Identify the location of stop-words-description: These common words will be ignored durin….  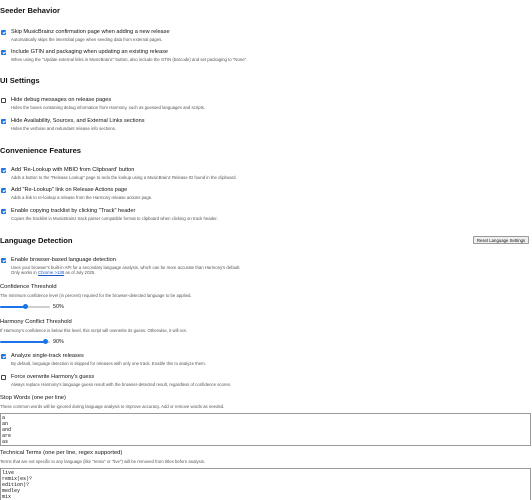
(112, 406).